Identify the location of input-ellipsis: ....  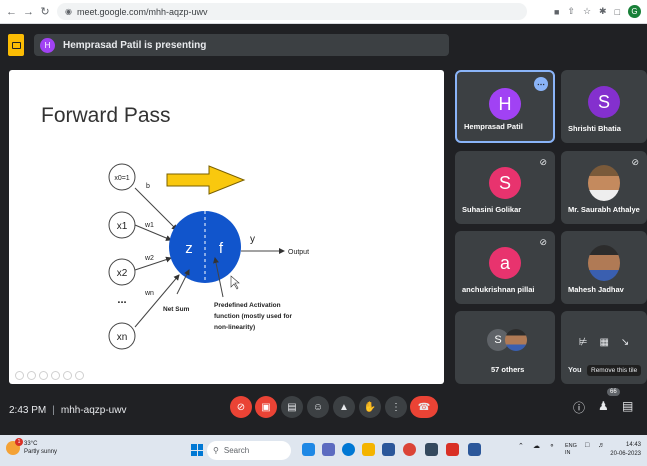
(121, 300).